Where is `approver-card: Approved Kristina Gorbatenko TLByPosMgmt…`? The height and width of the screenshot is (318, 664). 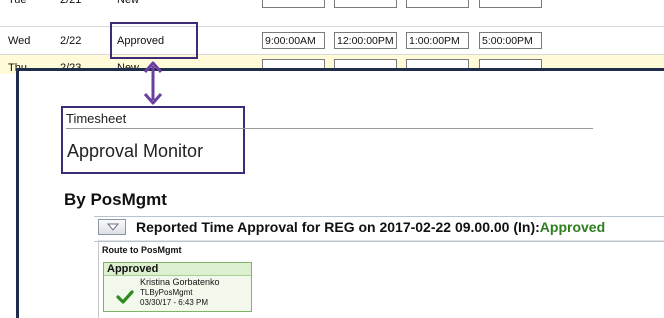
approver-card: Approved Kristina Gorbatenko TLByPosMgmt… is located at coordinates (177, 287).